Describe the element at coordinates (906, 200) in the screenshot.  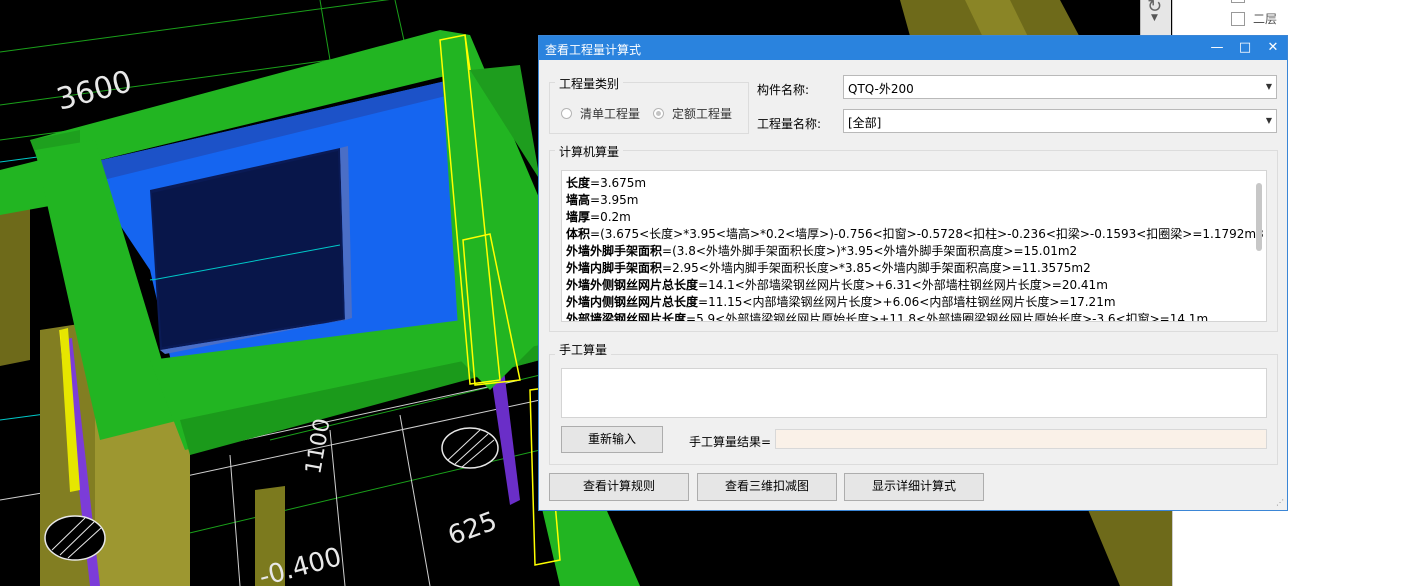
I see `calc-line: 墙高=3.95m` at that location.